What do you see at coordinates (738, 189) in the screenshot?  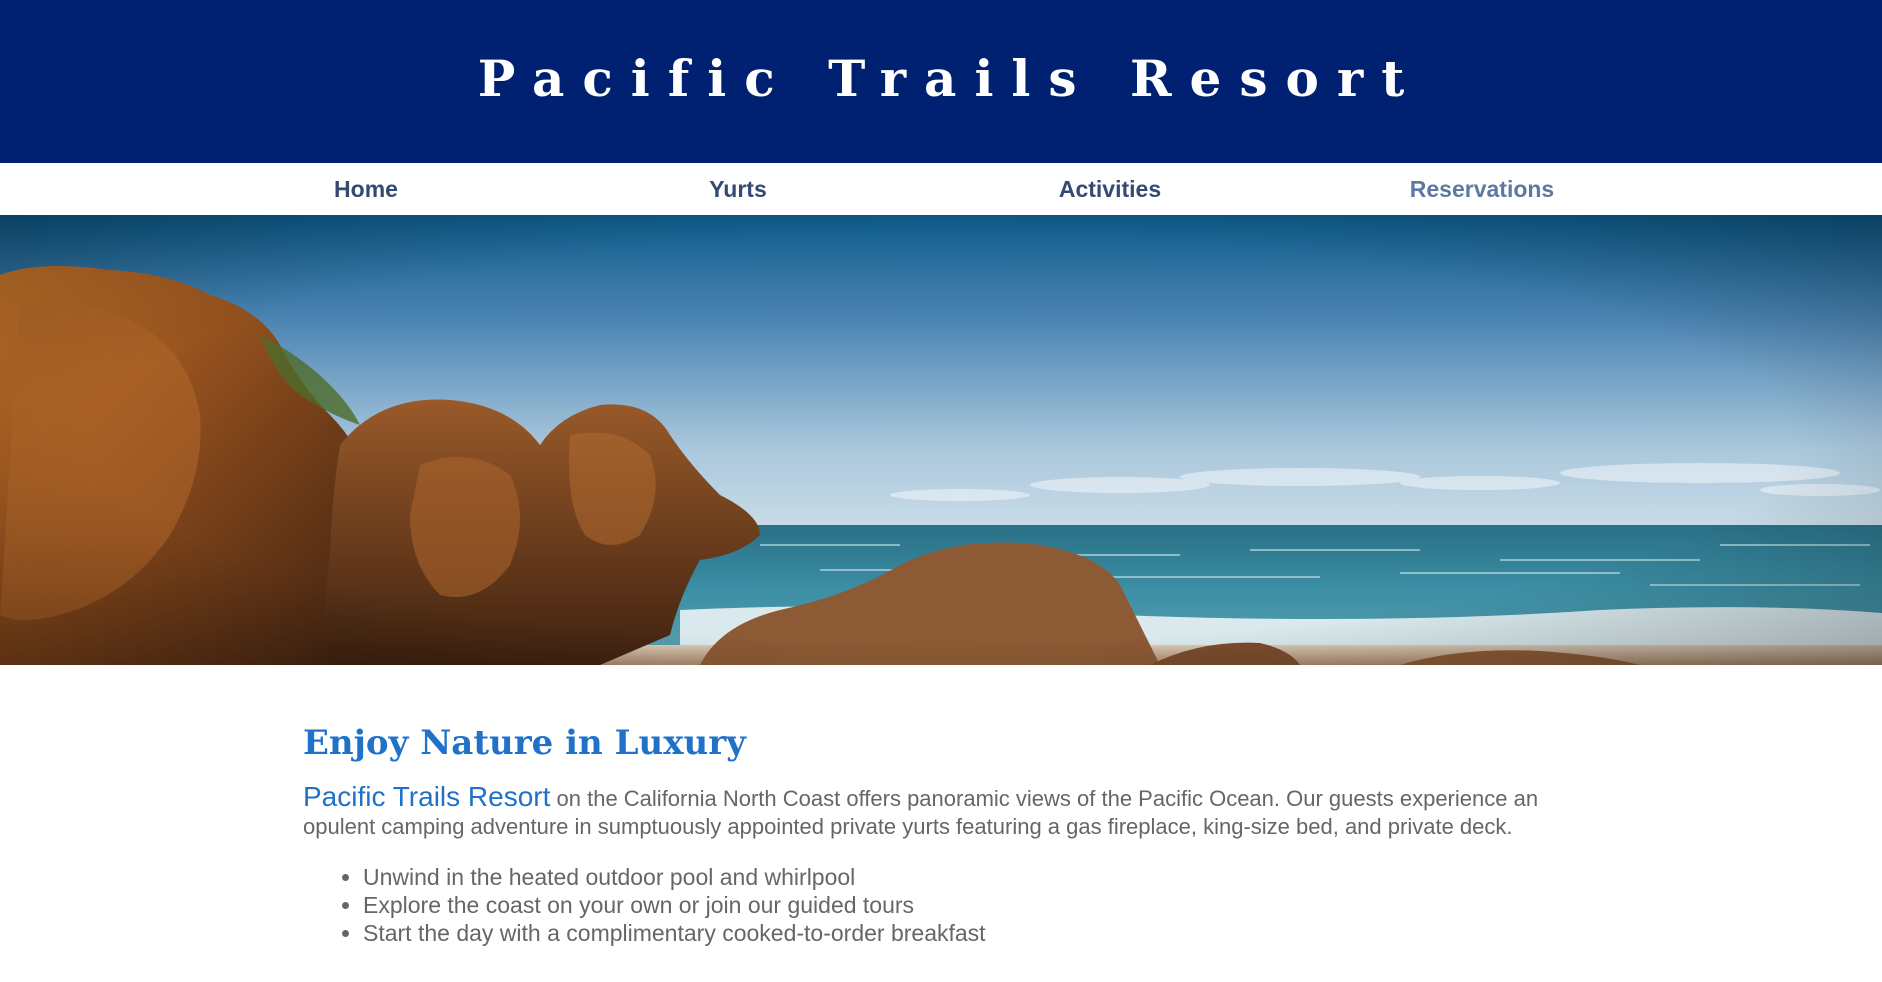 I see `nav-link-yurts: Yurts` at bounding box center [738, 189].